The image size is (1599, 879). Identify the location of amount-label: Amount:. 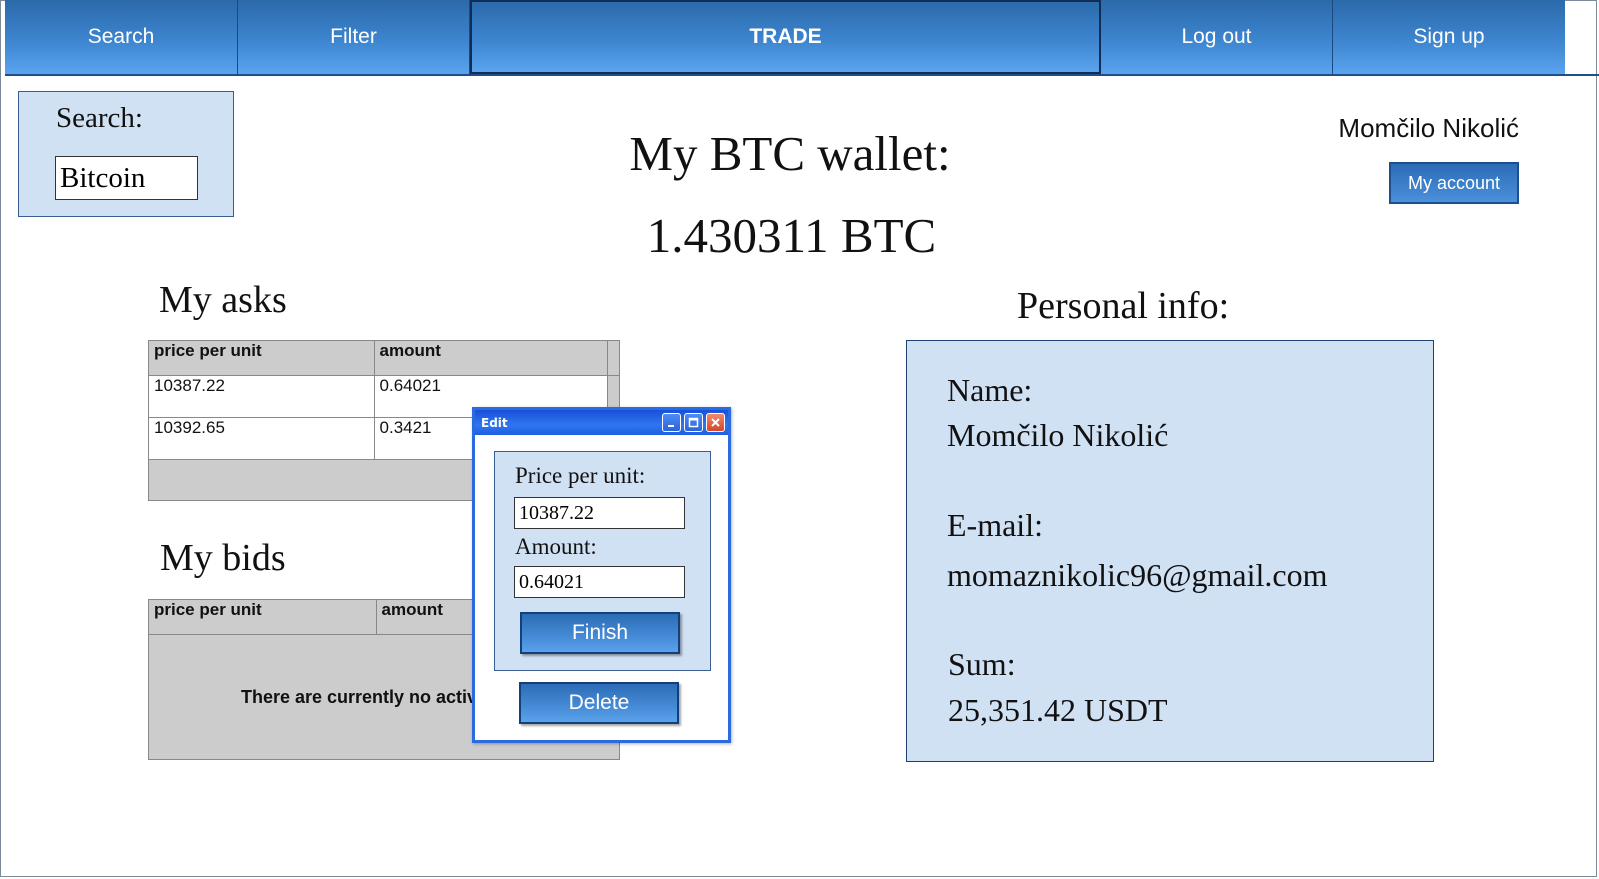
(556, 546).